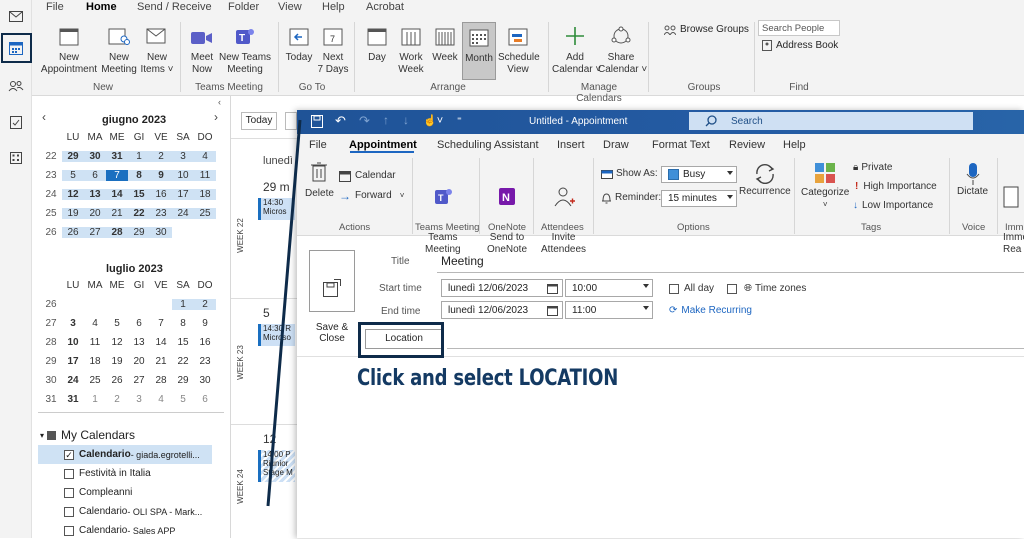  What do you see at coordinates (571, 145) in the screenshot?
I see `tab-insert: Insert` at bounding box center [571, 145].